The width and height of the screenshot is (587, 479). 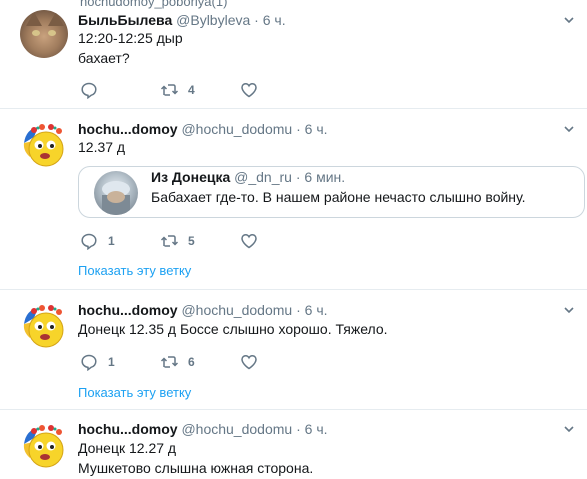 I want to click on tweet-text-line-2: Мушкетово слышна южная сторона., so click(x=196, y=468).